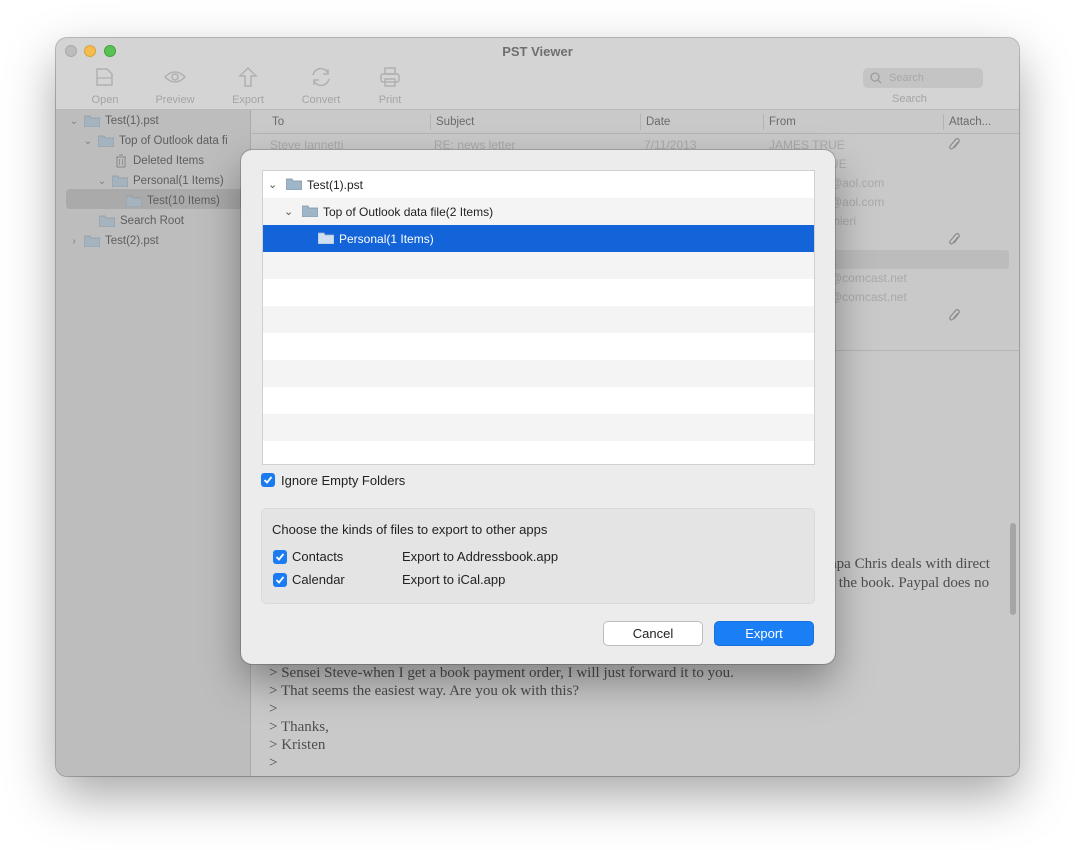  Describe the element at coordinates (273, 763) in the screenshot. I see `preview-line: >` at that location.